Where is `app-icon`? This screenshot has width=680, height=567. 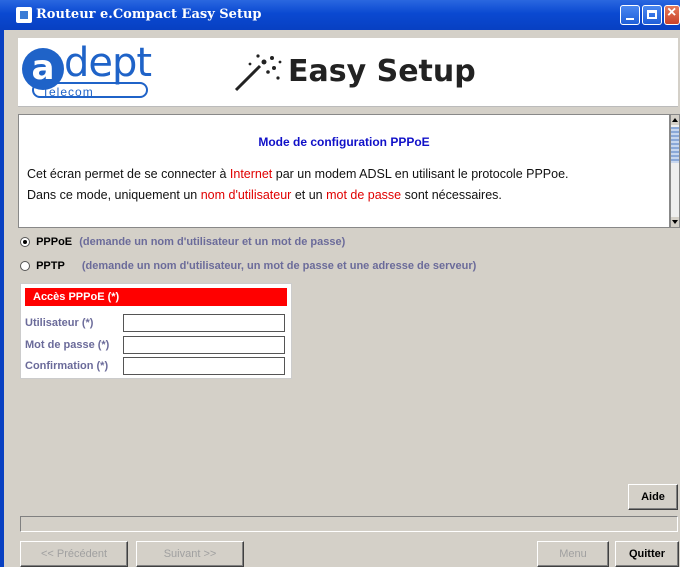
app-icon is located at coordinates (24, 15).